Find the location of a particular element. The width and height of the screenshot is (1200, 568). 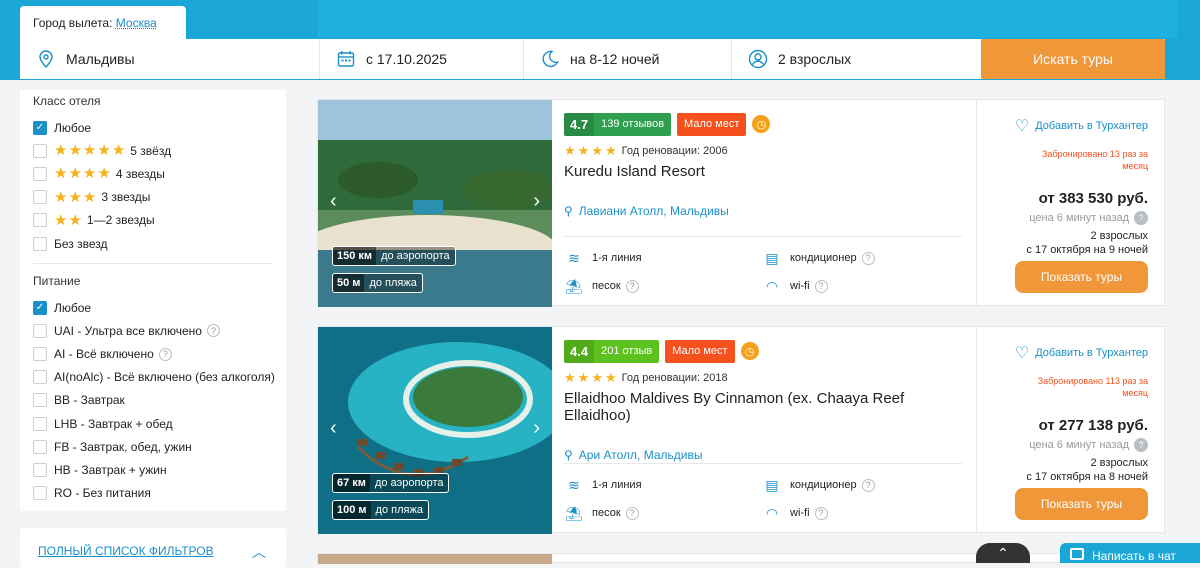

meal-option: BB - Завтрак is located at coordinates (153, 400).